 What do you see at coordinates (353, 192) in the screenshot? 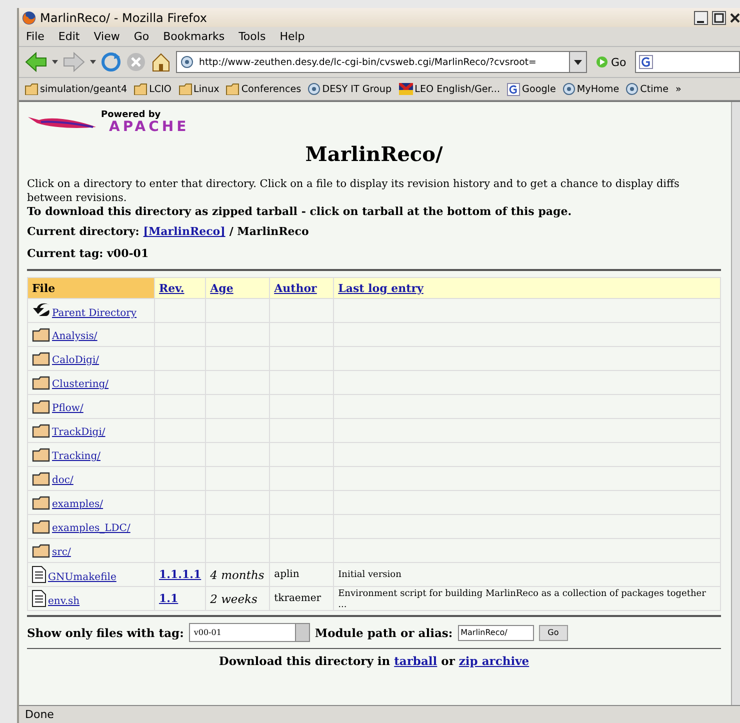
I see `intro-text: Click on a directory to enter that directory. Click on a file to display its revision history and to get a chance to display diffs between revisions.` at bounding box center [353, 192].